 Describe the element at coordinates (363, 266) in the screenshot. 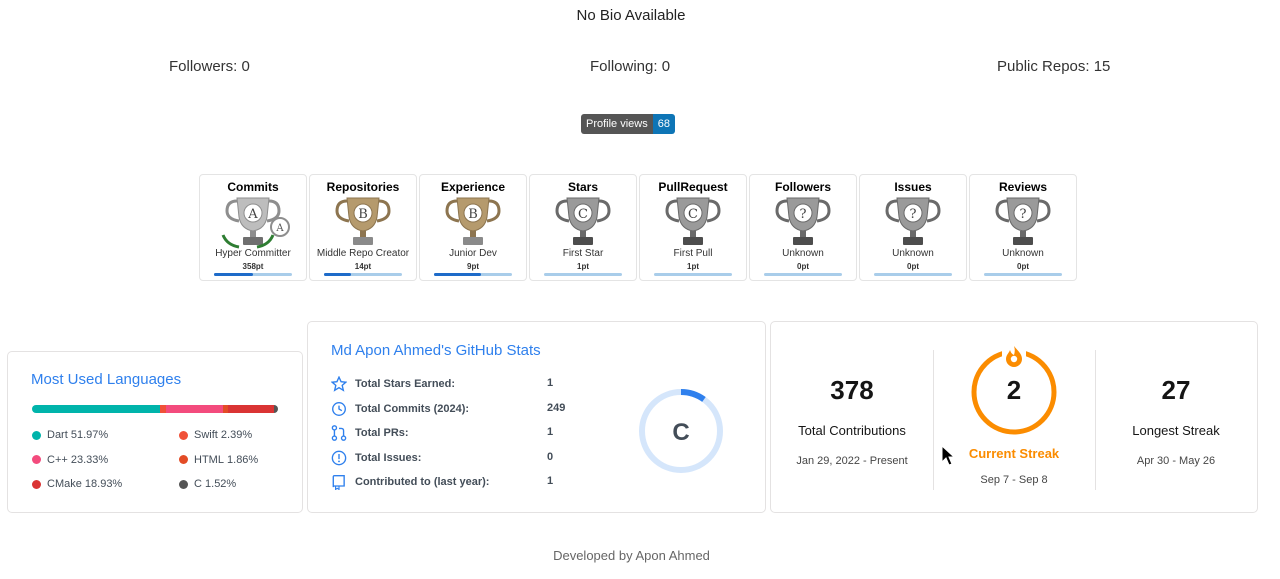

I see `trophy-points: 14pt` at that location.